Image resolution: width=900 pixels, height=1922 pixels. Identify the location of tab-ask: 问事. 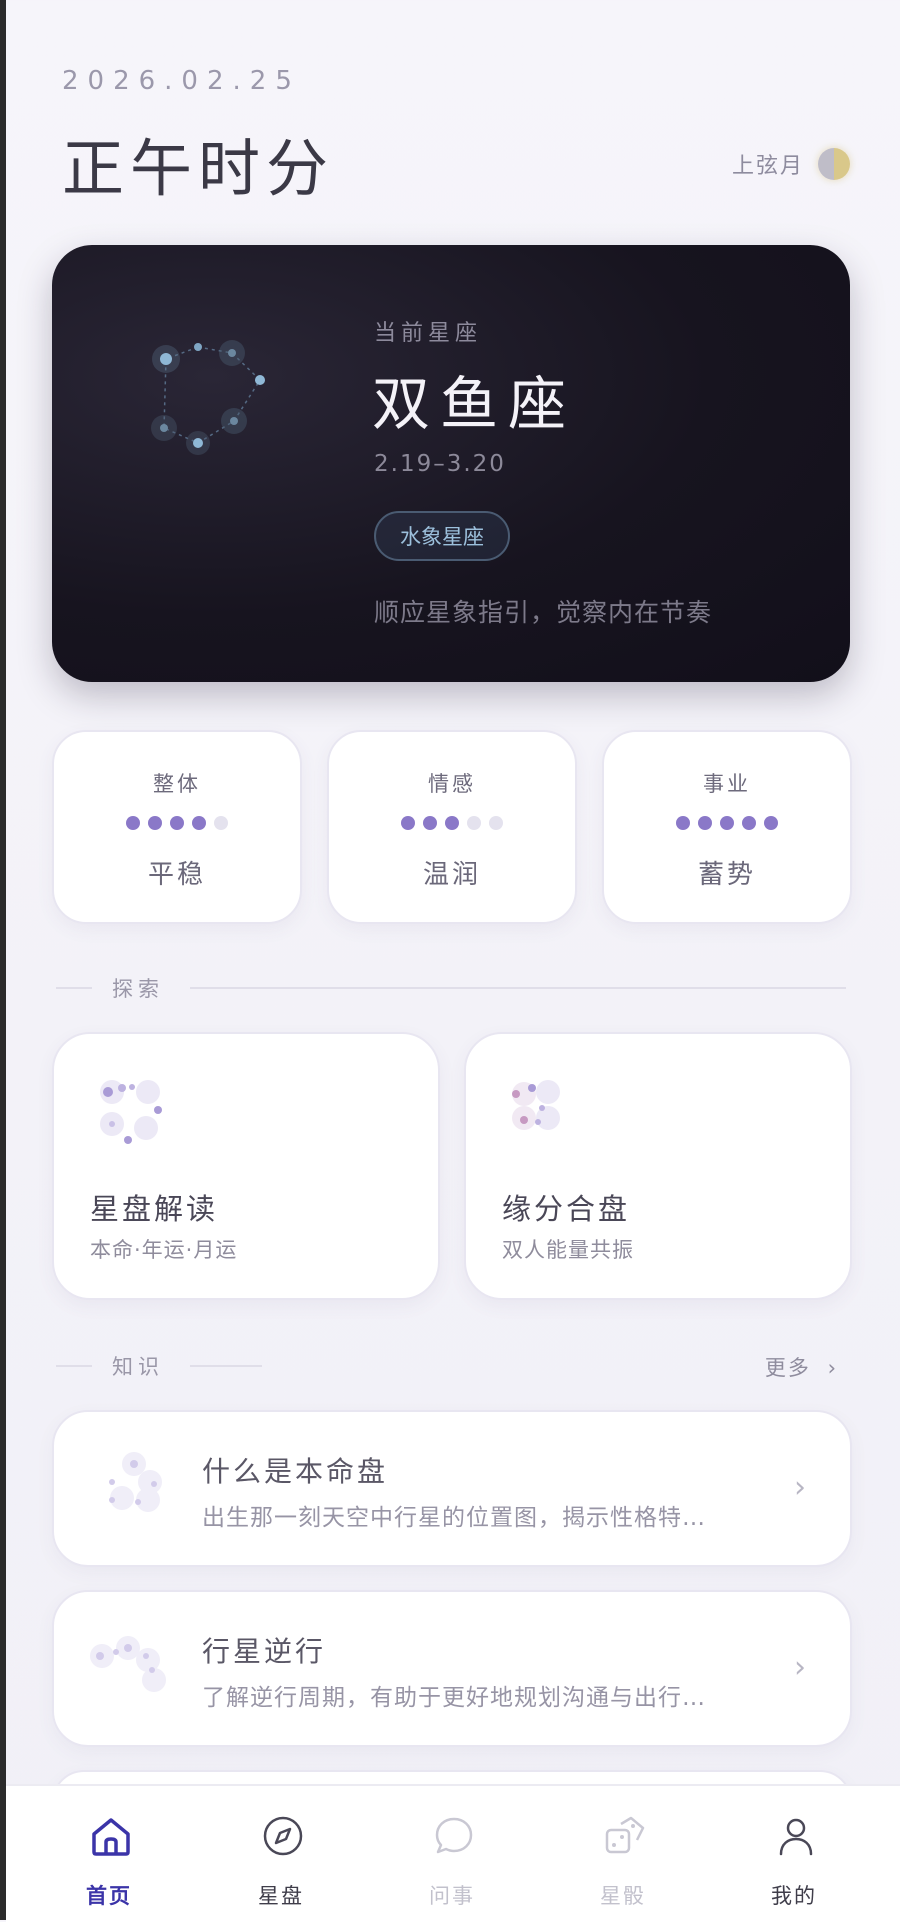
(452, 1854).